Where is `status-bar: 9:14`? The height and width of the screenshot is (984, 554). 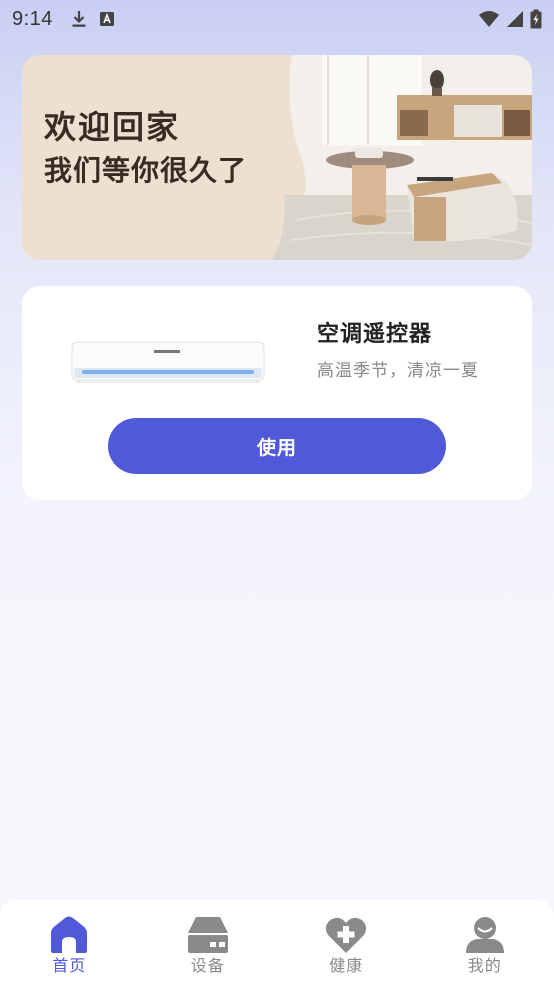
status-bar: 9:14 is located at coordinates (277, 19).